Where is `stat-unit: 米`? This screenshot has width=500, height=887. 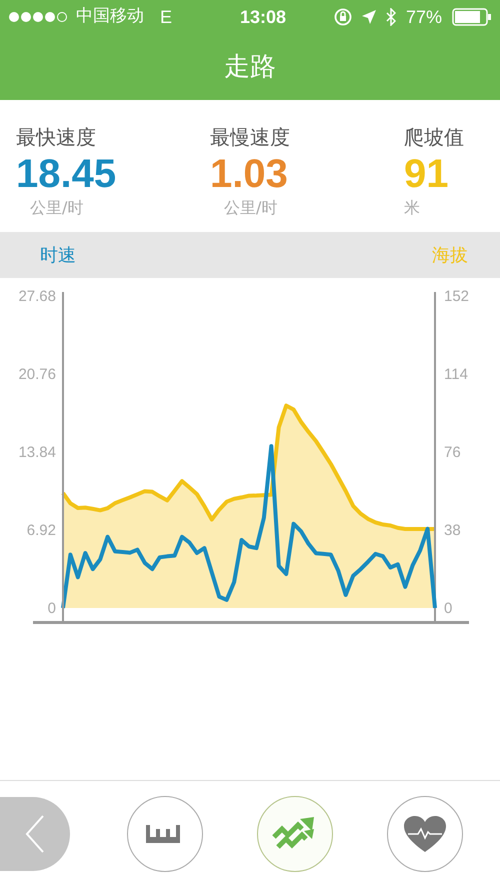
stat-unit: 米 is located at coordinates (412, 208).